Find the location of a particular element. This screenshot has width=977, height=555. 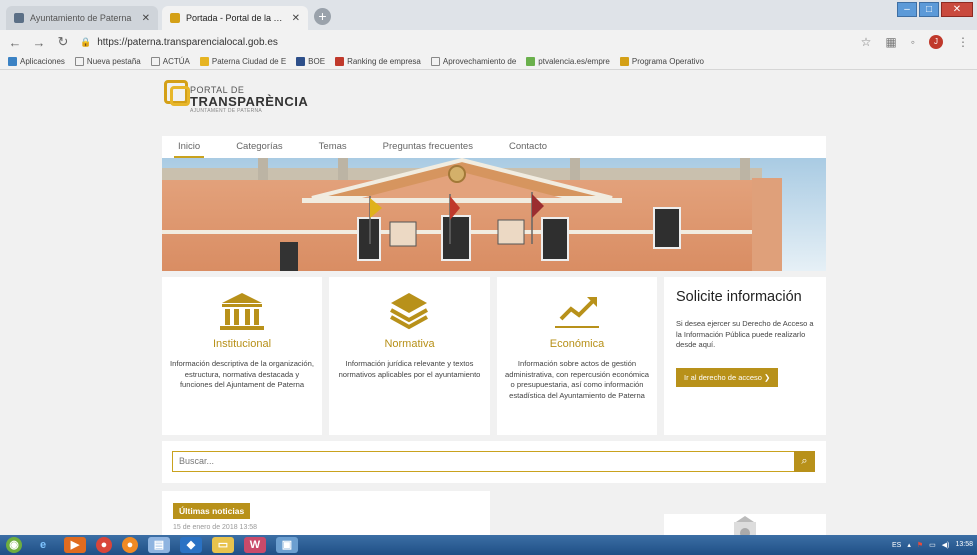

search-icon: ⌕ is located at coordinates (804, 461).